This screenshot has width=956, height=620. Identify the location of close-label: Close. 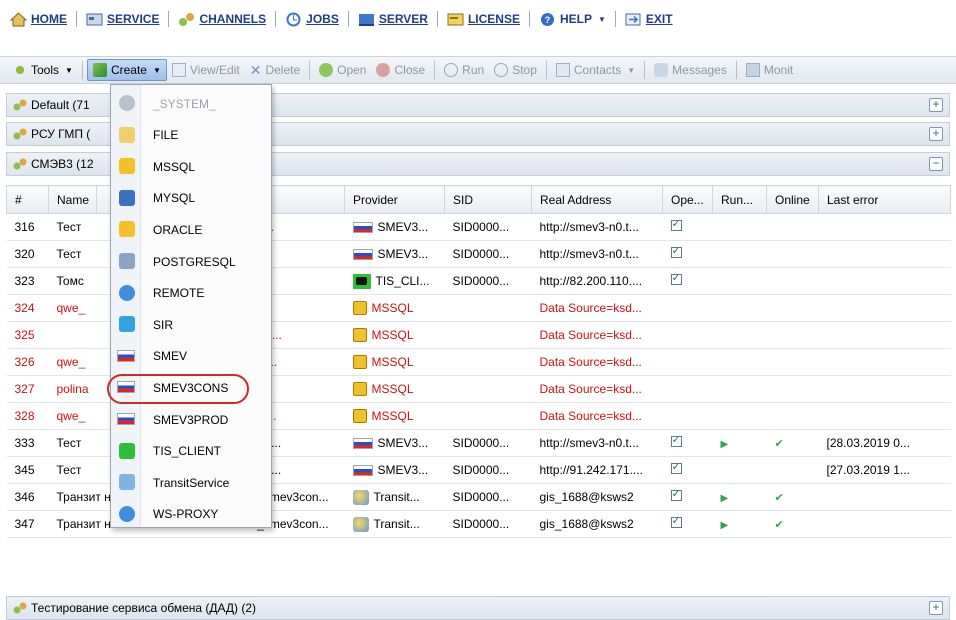
(410, 70).